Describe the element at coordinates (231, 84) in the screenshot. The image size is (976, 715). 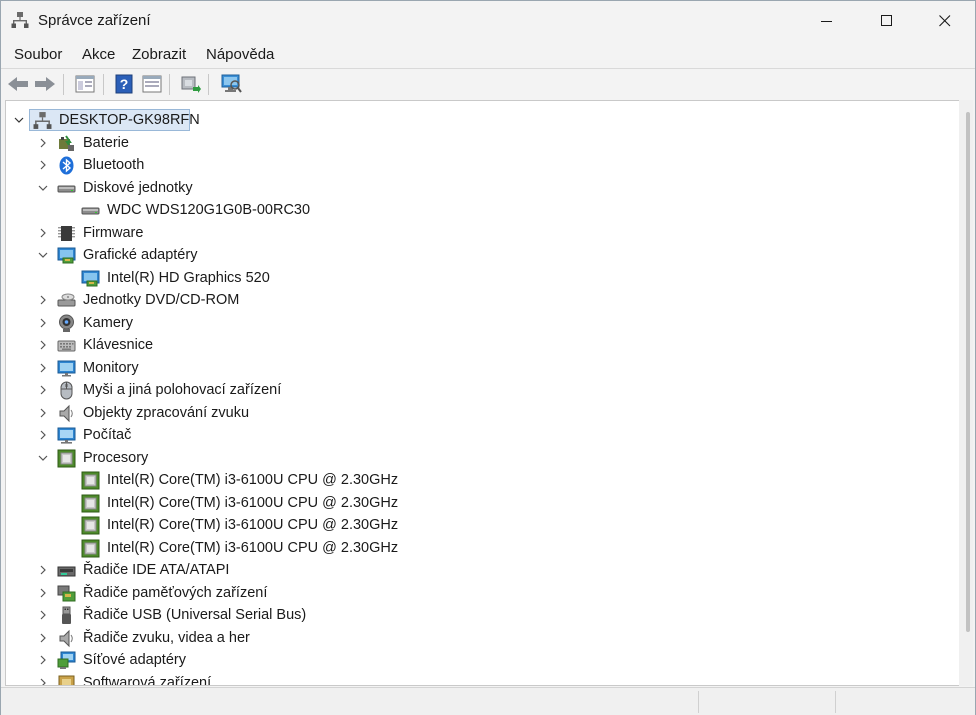
I see `scan-hardware-button` at that location.